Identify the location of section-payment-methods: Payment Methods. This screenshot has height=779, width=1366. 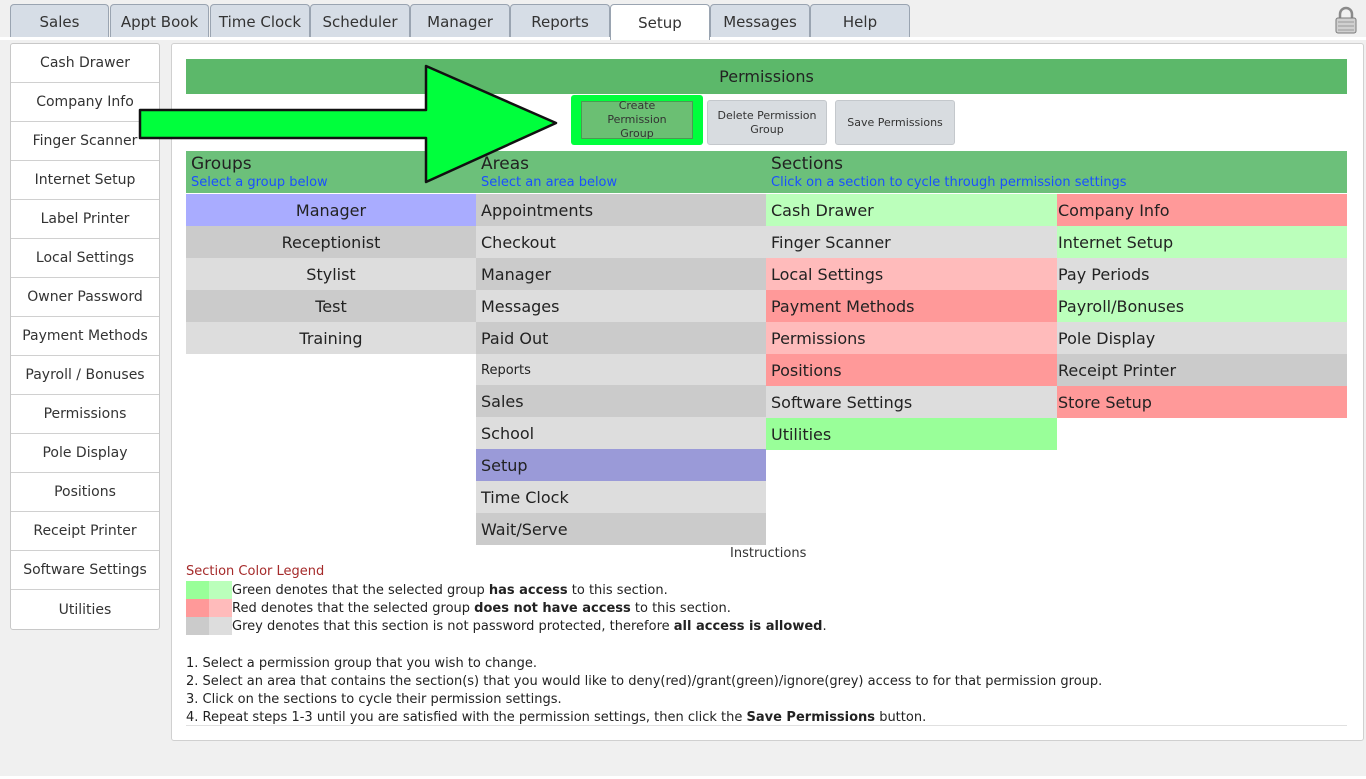
(911, 306).